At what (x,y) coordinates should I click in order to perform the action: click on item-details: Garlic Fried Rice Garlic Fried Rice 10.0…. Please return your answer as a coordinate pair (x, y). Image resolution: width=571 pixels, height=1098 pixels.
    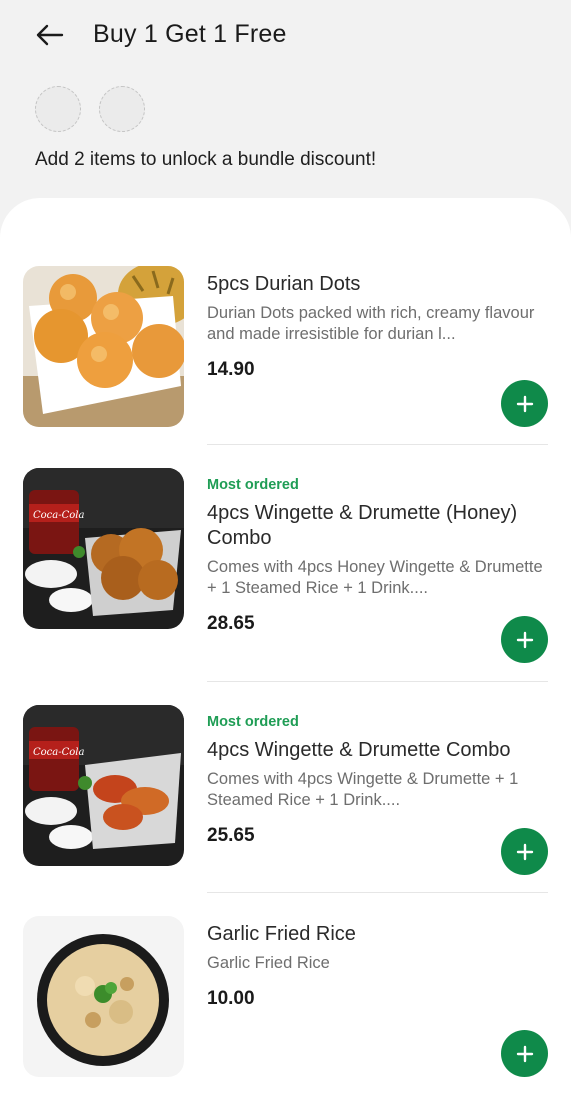
    Looking at the image, I should click on (377, 966).